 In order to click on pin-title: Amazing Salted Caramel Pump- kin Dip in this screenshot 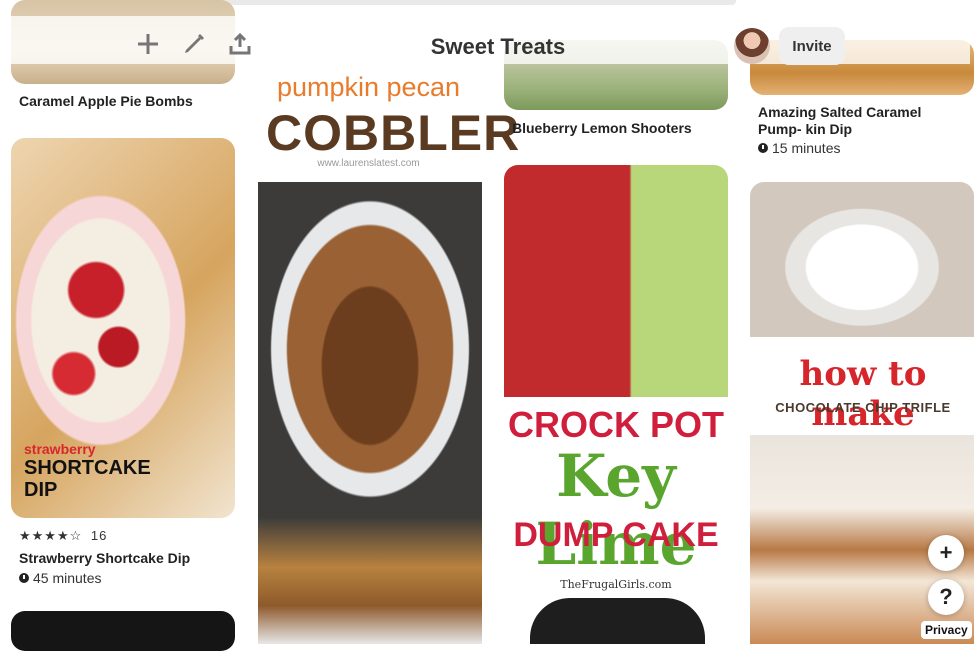, I will do `click(860, 121)`.